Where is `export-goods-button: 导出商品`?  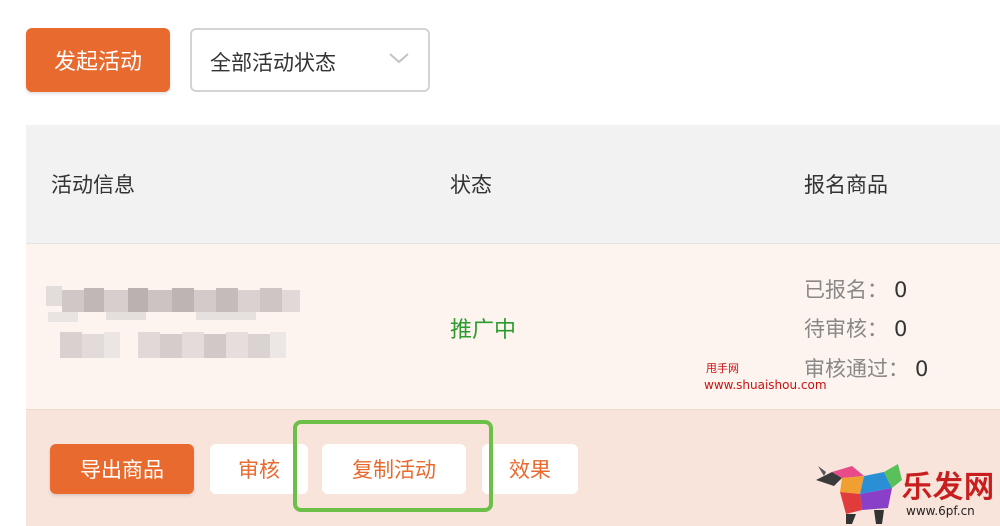 export-goods-button: 导出商品 is located at coordinates (122, 469).